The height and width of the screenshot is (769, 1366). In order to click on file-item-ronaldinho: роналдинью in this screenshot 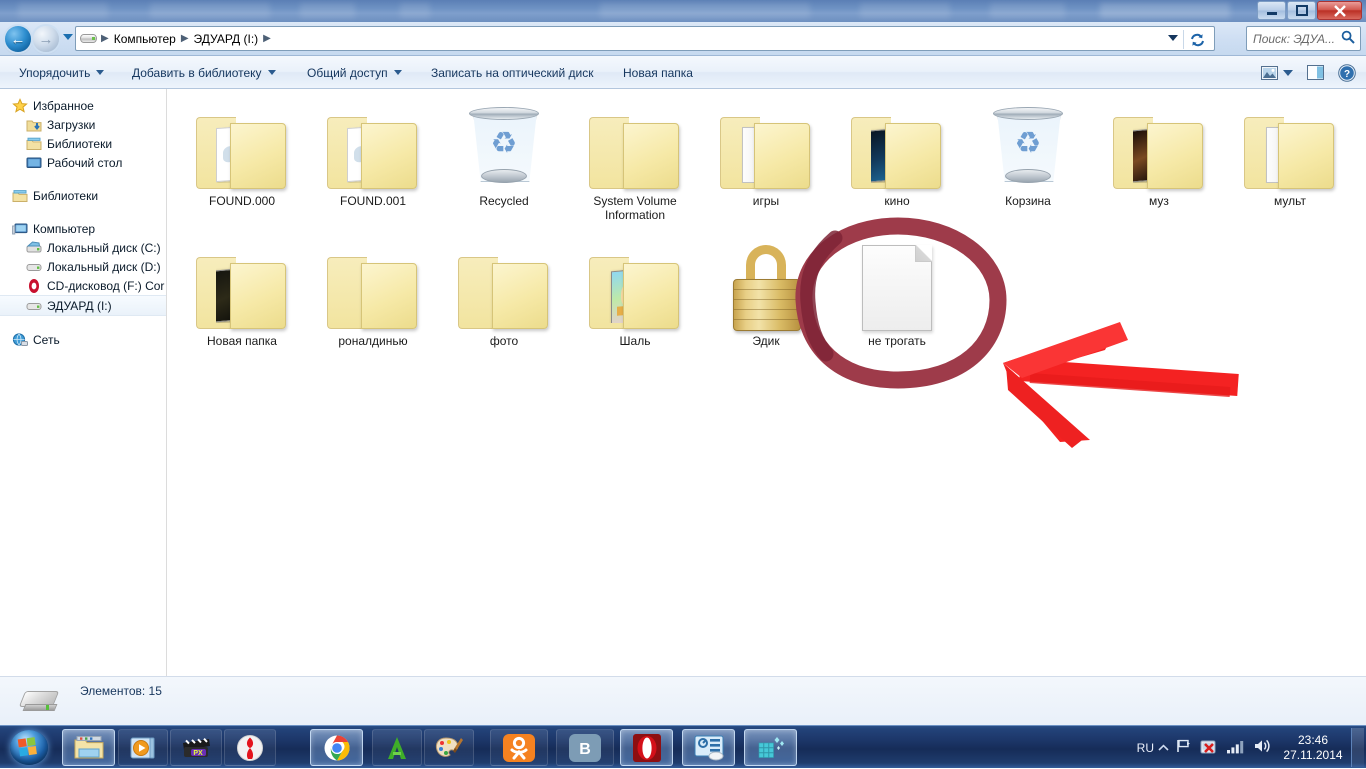, I will do `click(373, 291)`.